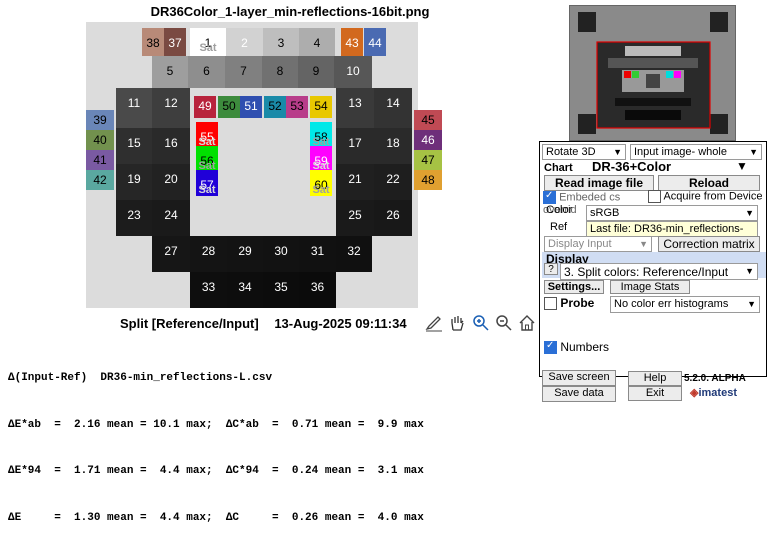 The width and height of the screenshot is (773, 542). Describe the element at coordinates (717, 393) in the screenshot. I see `logo-text: imatest` at that location.